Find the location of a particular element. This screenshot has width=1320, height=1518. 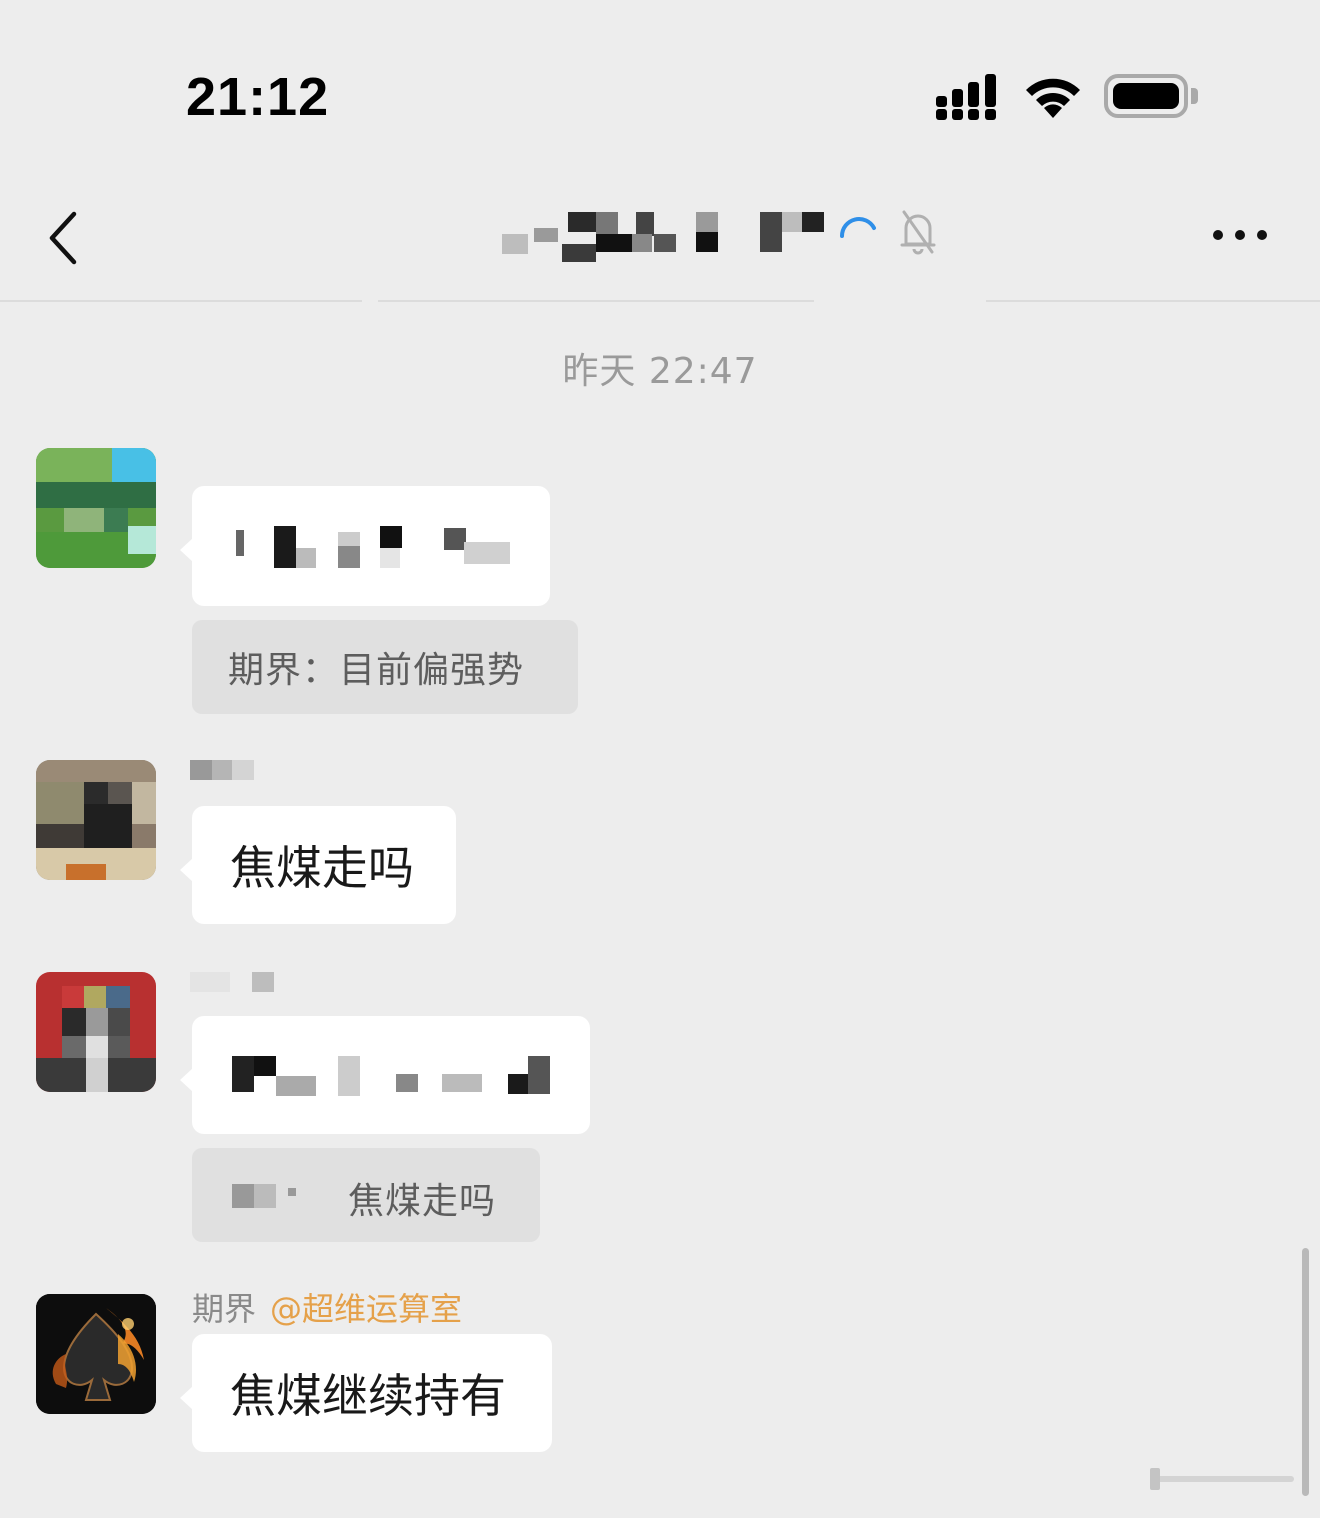

more-options-button is located at coordinates (1240, 235).